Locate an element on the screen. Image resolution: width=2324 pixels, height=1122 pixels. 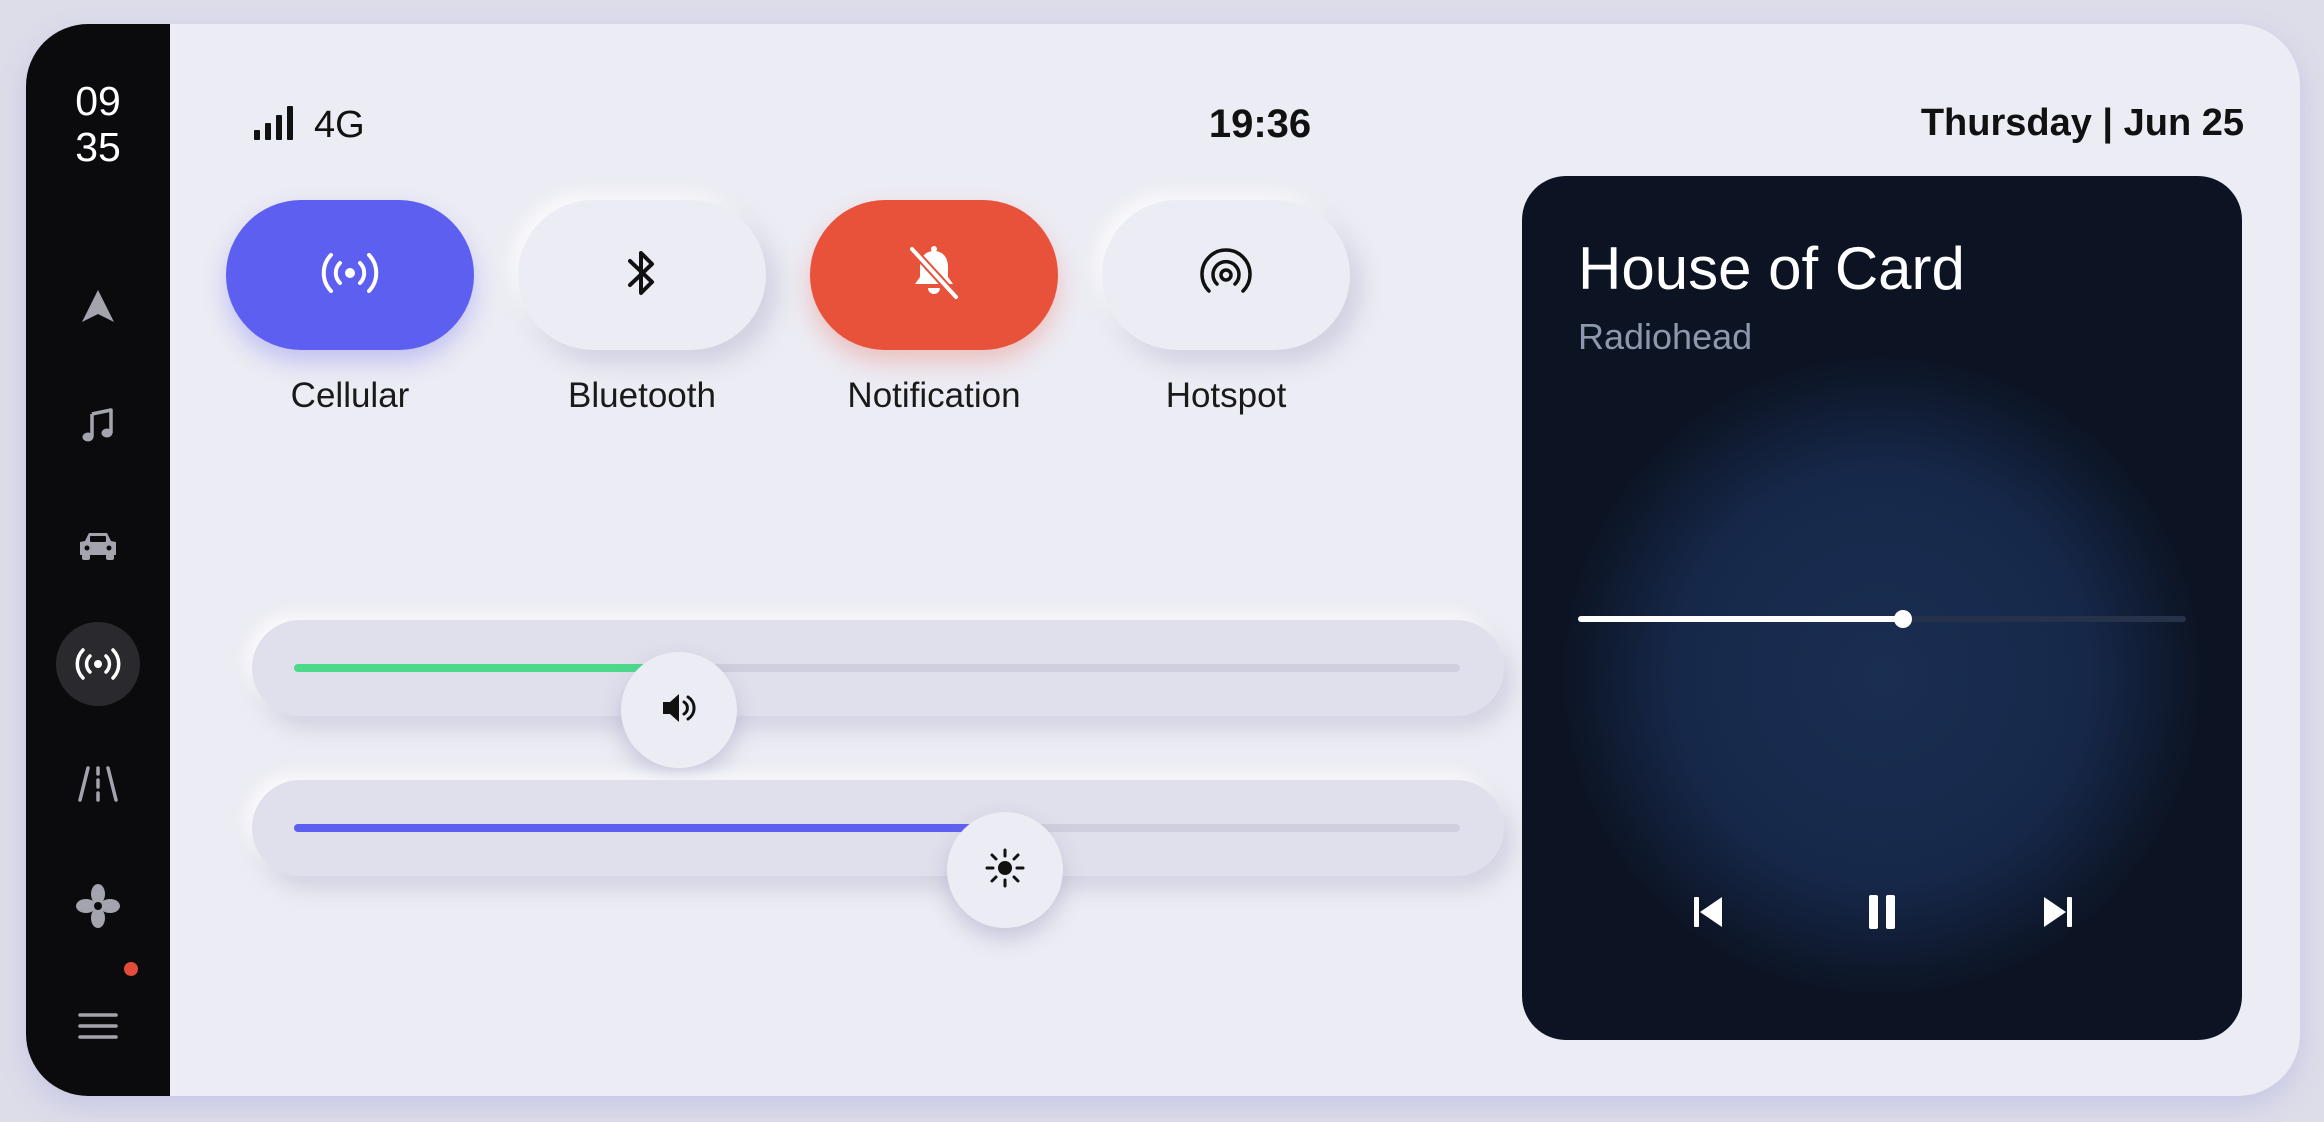
brightness-slider is located at coordinates (878, 854).